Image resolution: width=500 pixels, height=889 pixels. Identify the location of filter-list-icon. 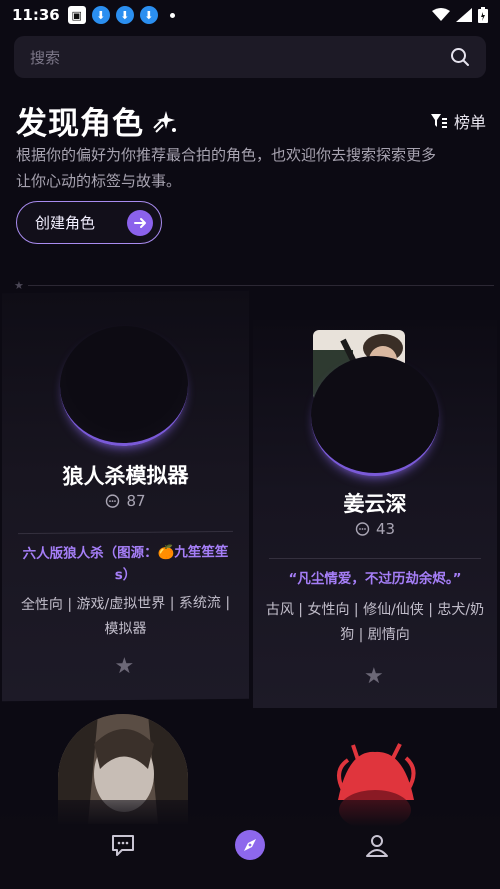
(438, 120).